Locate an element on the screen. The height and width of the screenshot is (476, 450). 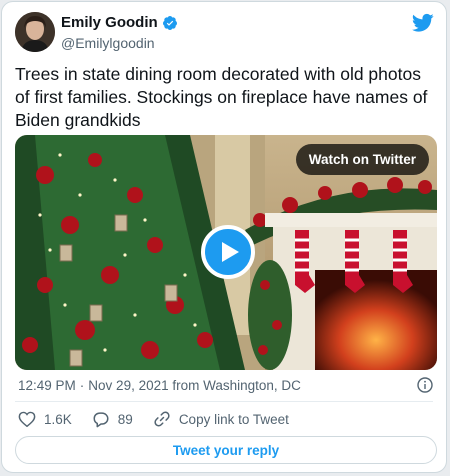
tweet-actions: 1.6K 89 Copy link to Tweet is located at coordinates (163, 419).